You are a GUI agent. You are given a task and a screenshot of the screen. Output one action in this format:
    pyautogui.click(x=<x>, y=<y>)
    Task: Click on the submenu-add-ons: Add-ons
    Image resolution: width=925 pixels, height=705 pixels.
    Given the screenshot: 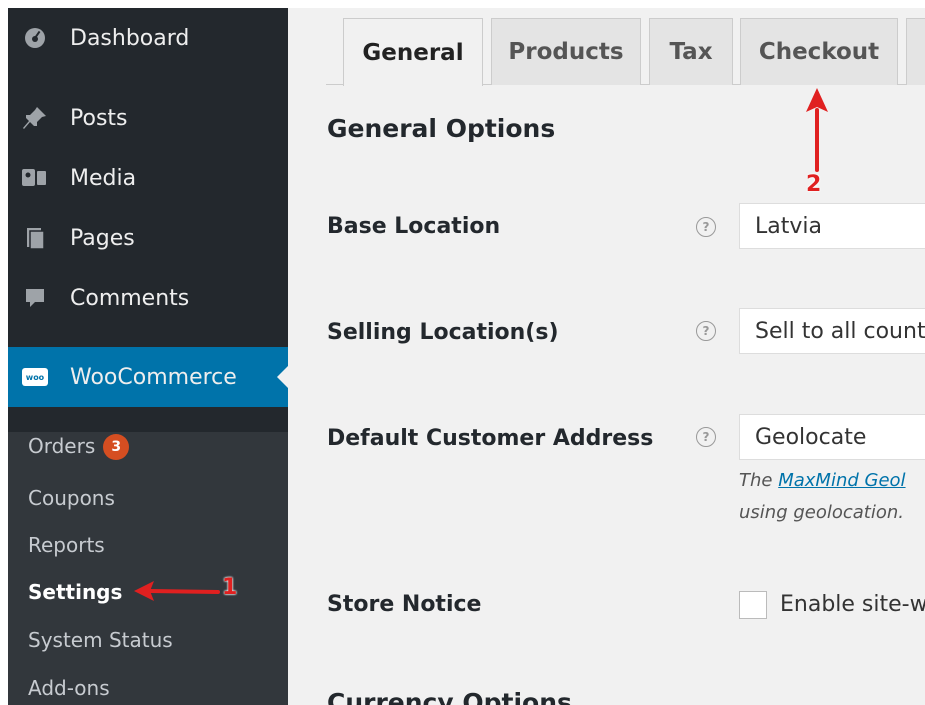 What is the action you would take?
    pyautogui.click(x=69, y=688)
    